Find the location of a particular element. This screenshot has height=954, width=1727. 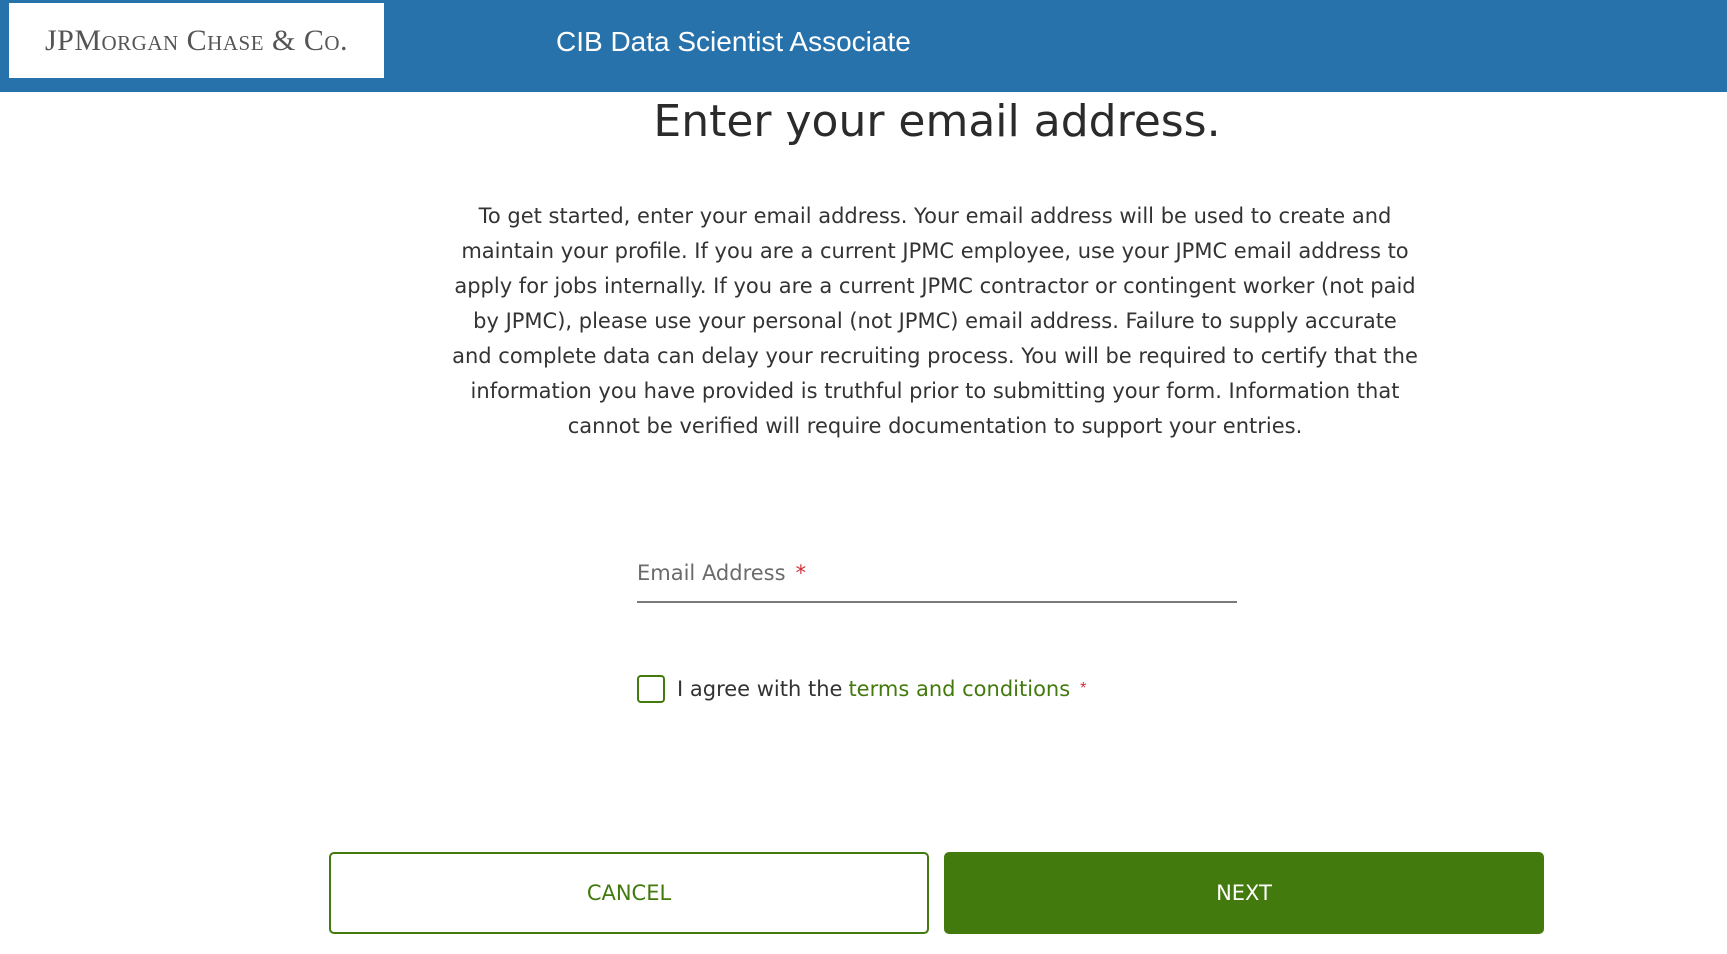

terms-and-conditions-link: terms and conditions is located at coordinates (959, 689).